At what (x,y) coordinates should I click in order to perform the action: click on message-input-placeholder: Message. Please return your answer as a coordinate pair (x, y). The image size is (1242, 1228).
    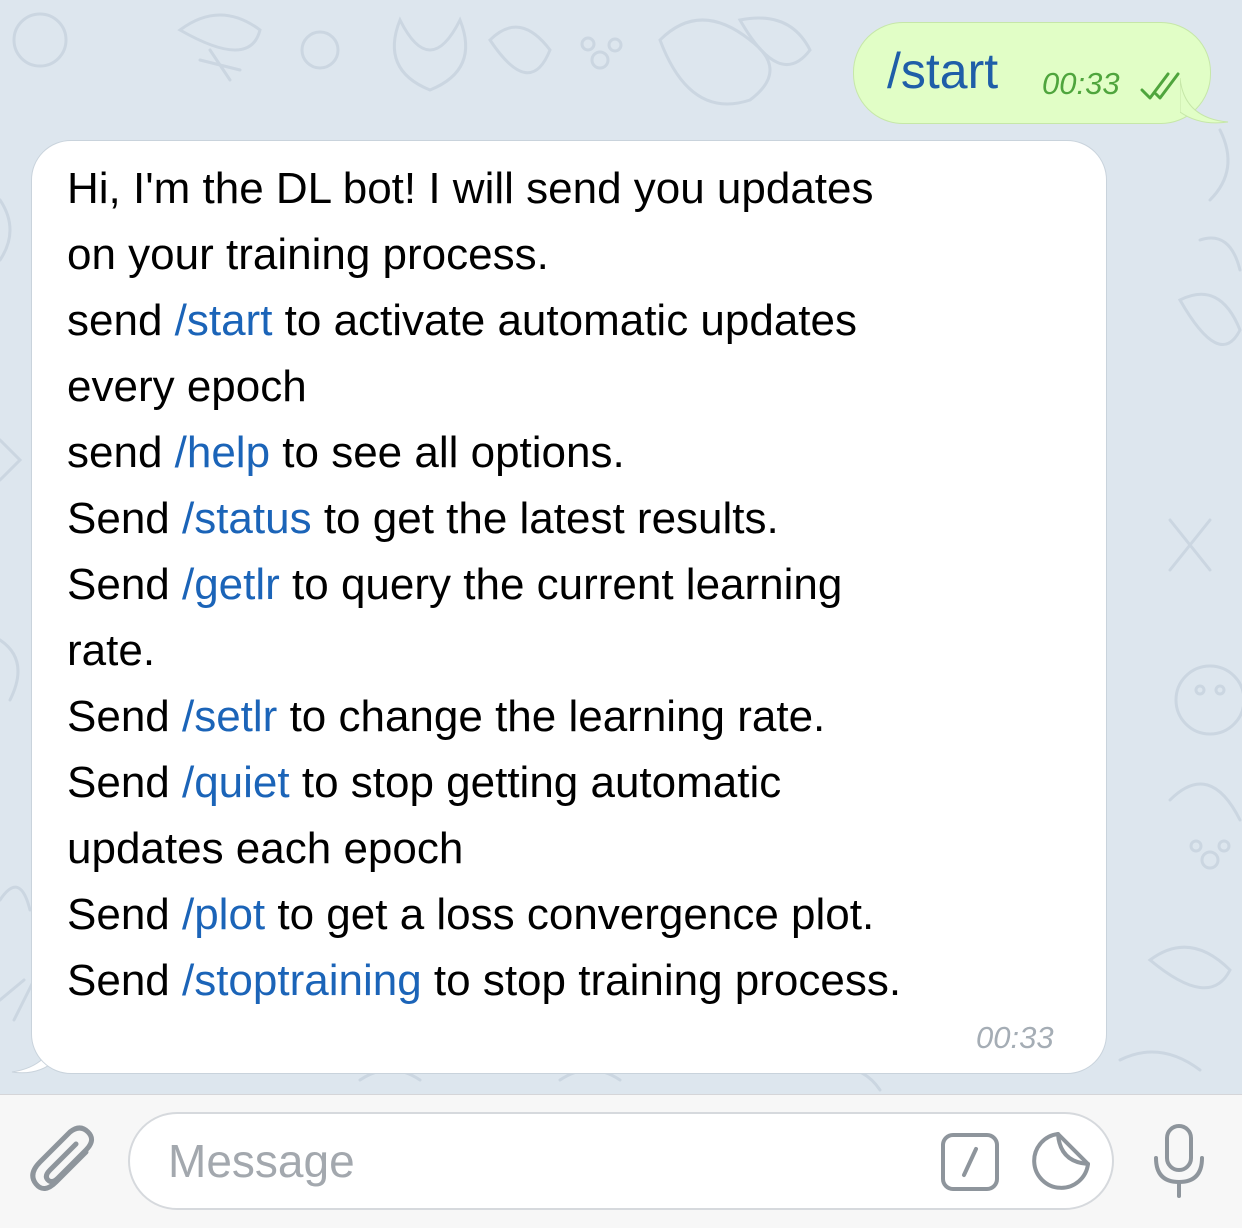
    Looking at the image, I should click on (261, 1161).